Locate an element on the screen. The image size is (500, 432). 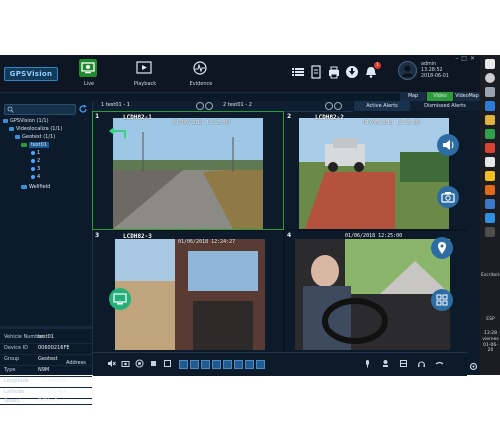
vehicle-icon is located at coordinates (24, 144).